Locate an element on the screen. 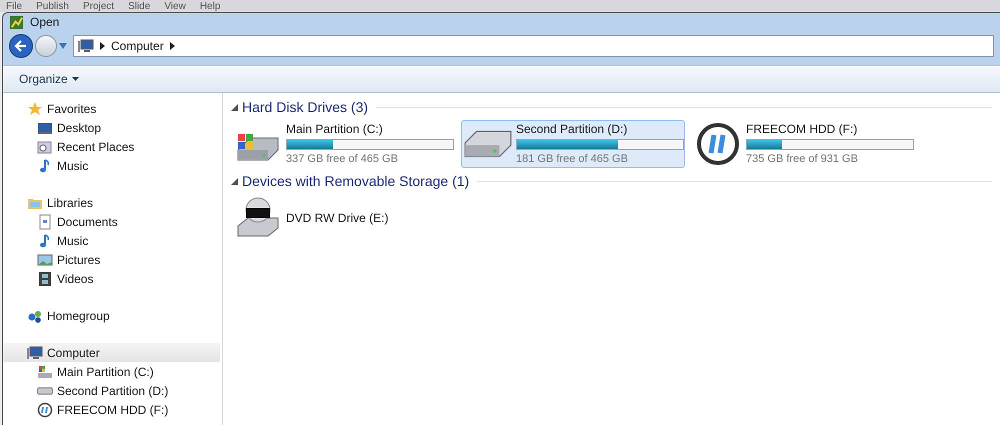 The image size is (1000, 425). back-button is located at coordinates (21, 46).